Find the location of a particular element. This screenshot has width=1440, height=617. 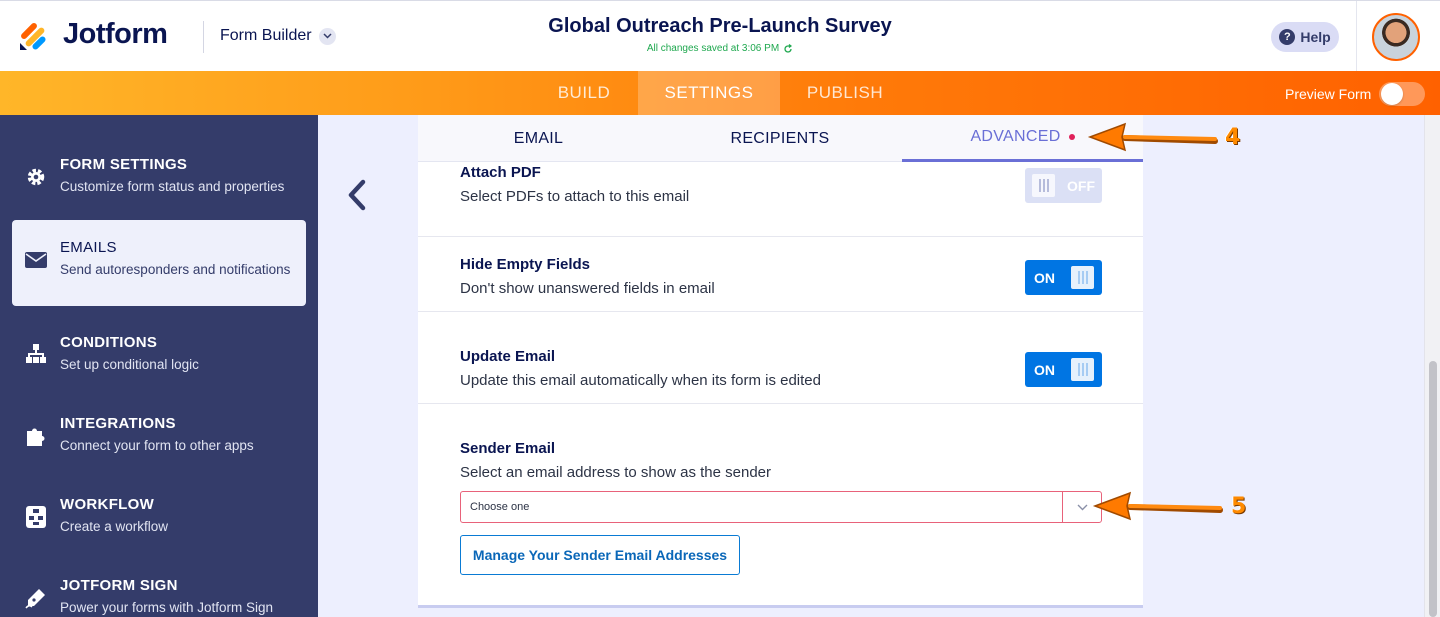

sidebar-item-title: INTEGRATIONS is located at coordinates (118, 423).